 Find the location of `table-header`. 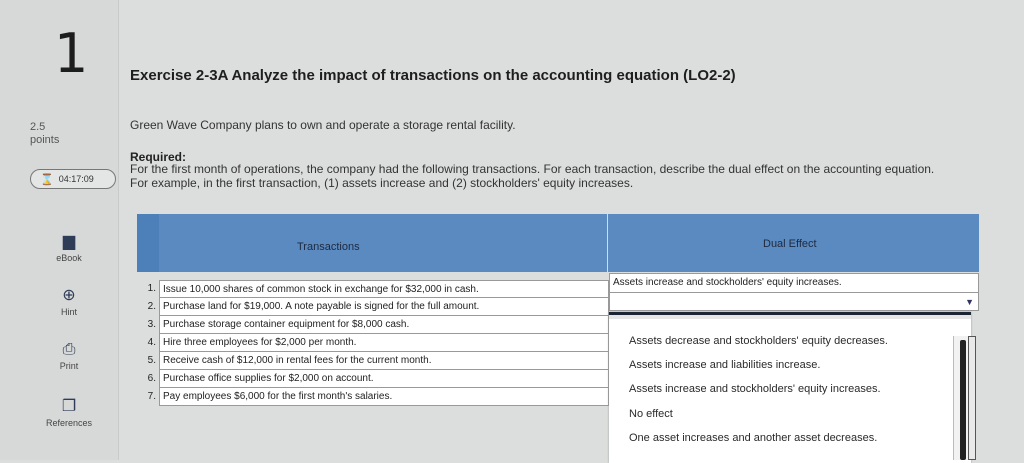

table-header is located at coordinates (558, 243).